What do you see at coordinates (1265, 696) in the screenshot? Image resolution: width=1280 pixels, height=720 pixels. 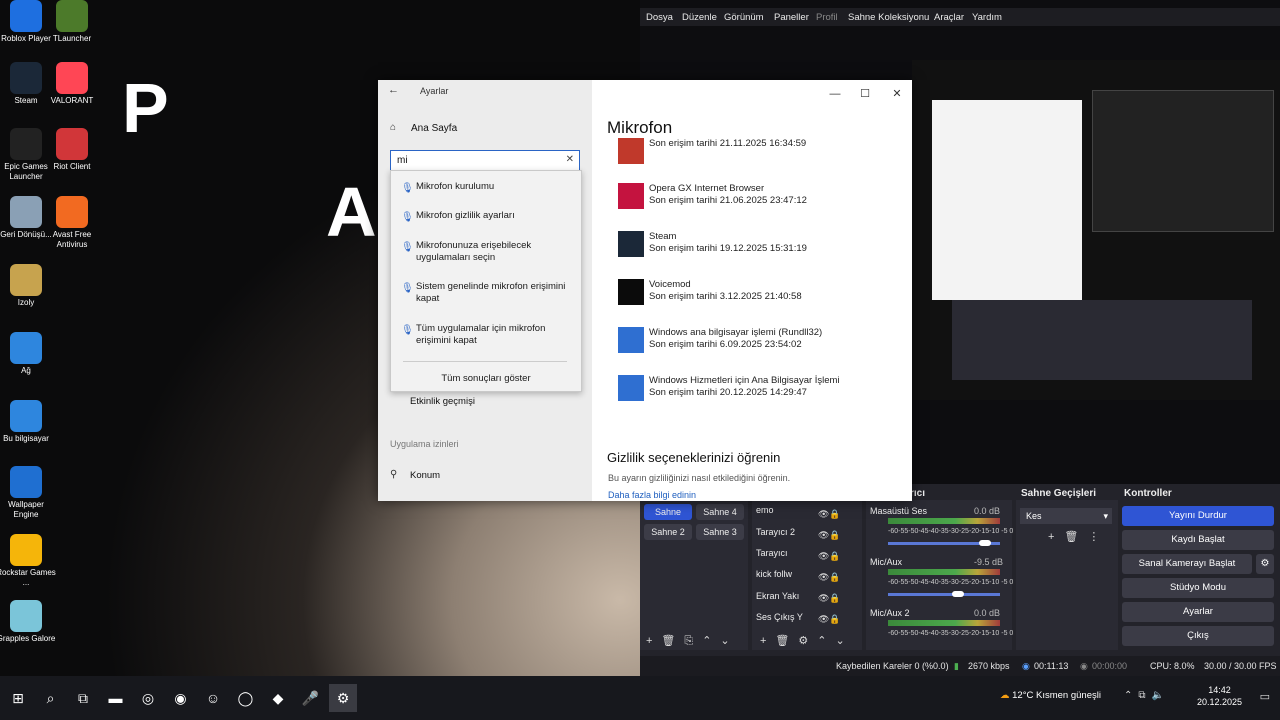 I see `notification-icon: ▭` at bounding box center [1265, 696].